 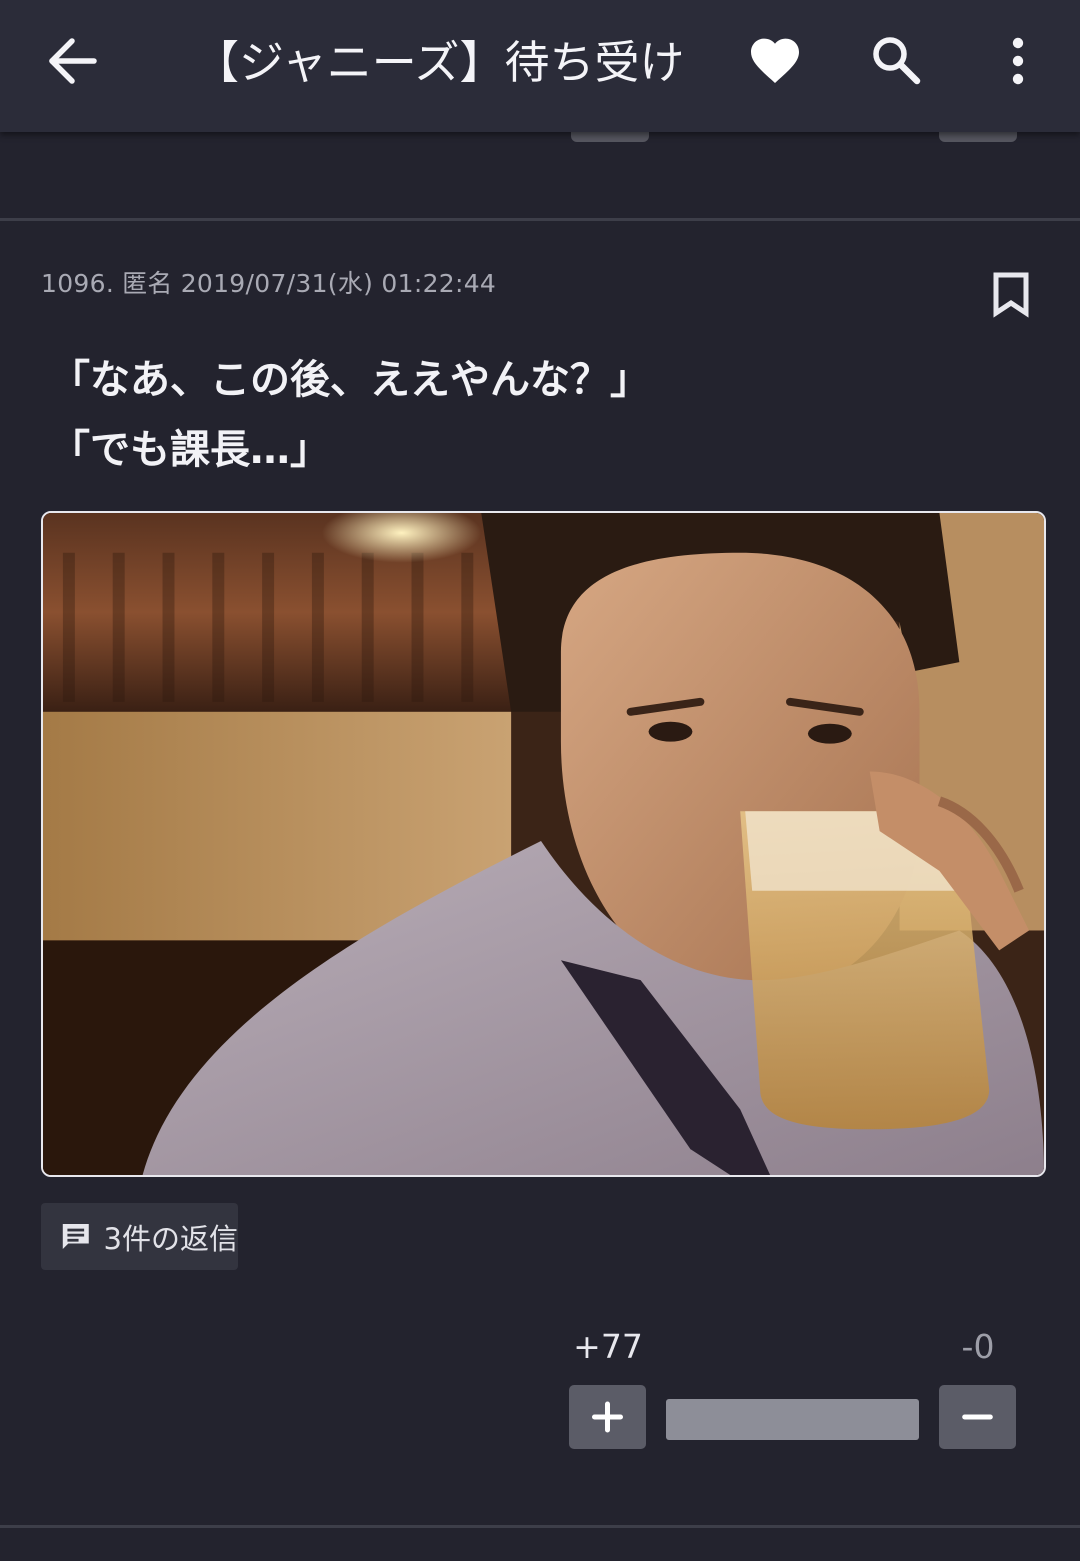 I want to click on heart-icon, so click(x=775, y=61).